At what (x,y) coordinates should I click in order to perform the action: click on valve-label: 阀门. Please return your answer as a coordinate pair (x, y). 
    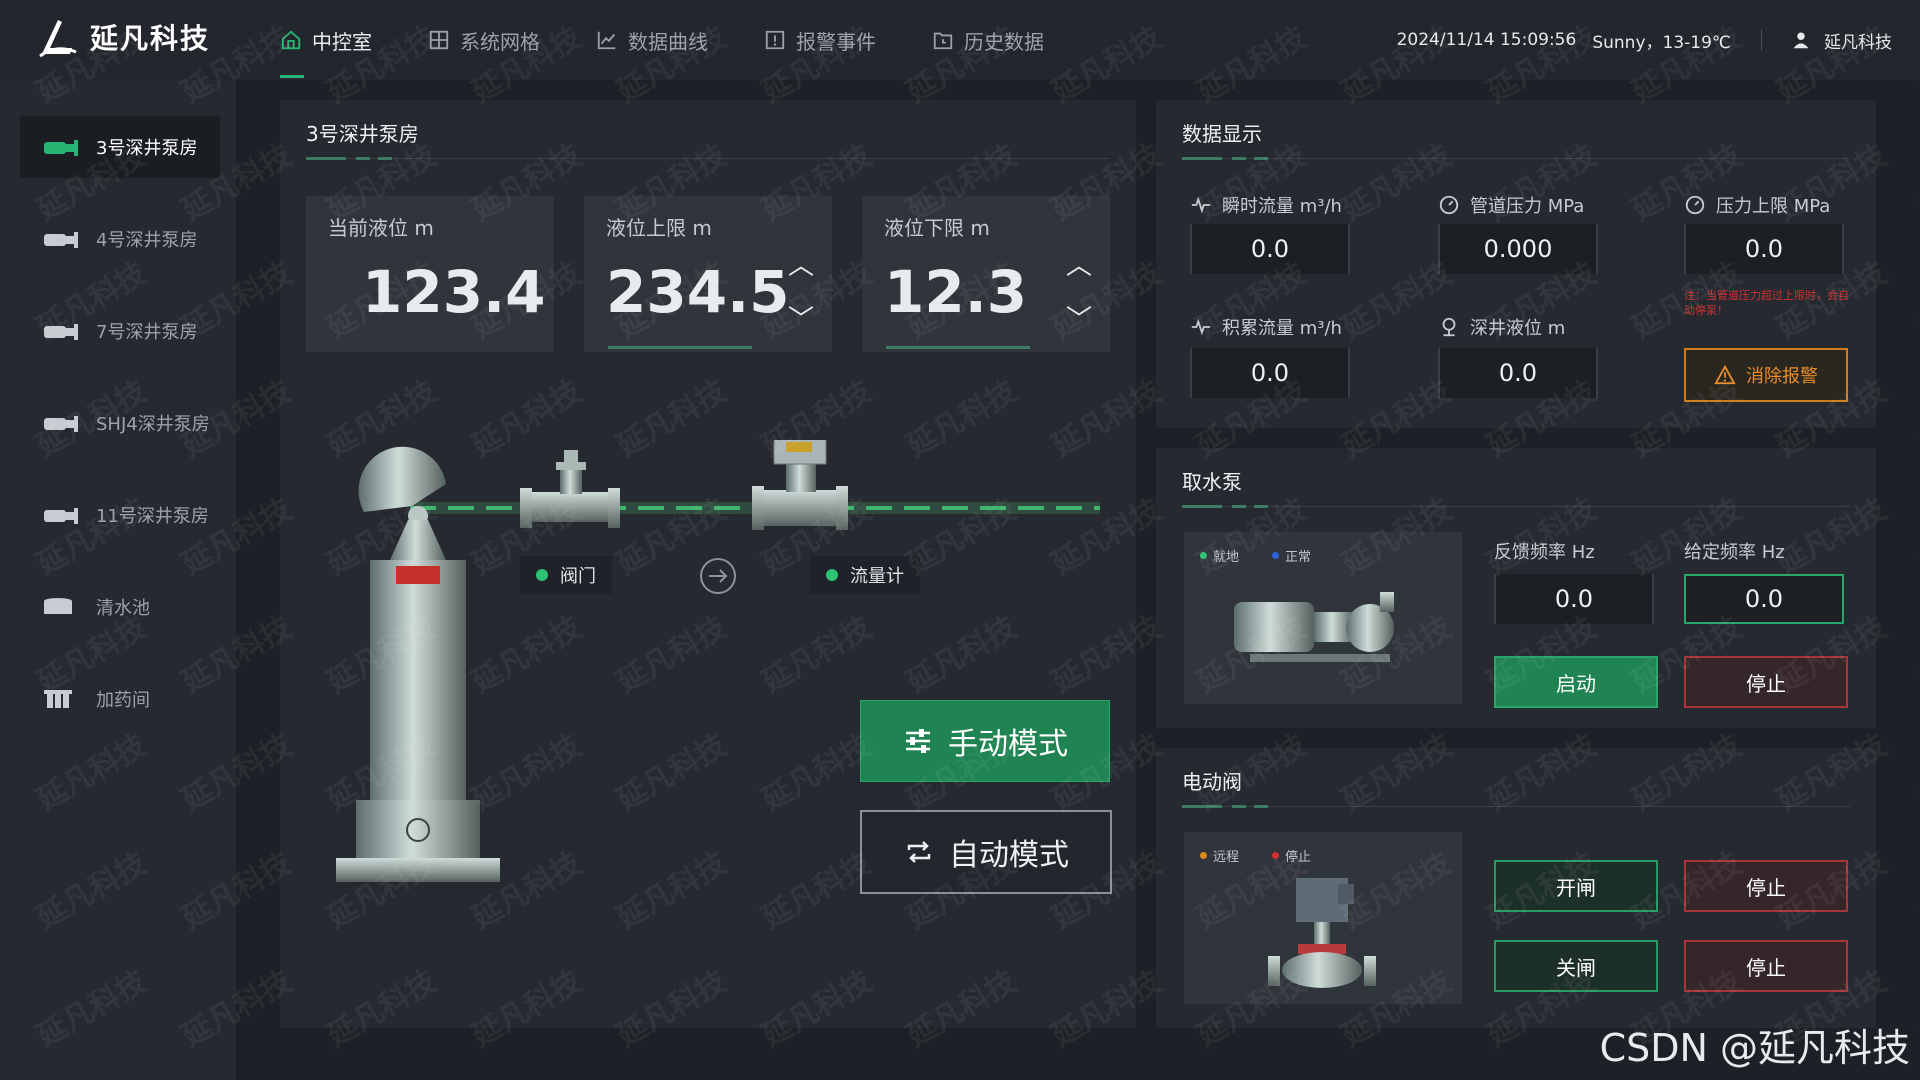
    Looking at the image, I should click on (578, 576).